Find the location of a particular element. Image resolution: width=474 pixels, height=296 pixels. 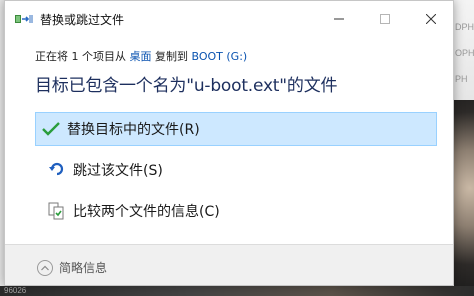

close-icon is located at coordinates (431, 18).